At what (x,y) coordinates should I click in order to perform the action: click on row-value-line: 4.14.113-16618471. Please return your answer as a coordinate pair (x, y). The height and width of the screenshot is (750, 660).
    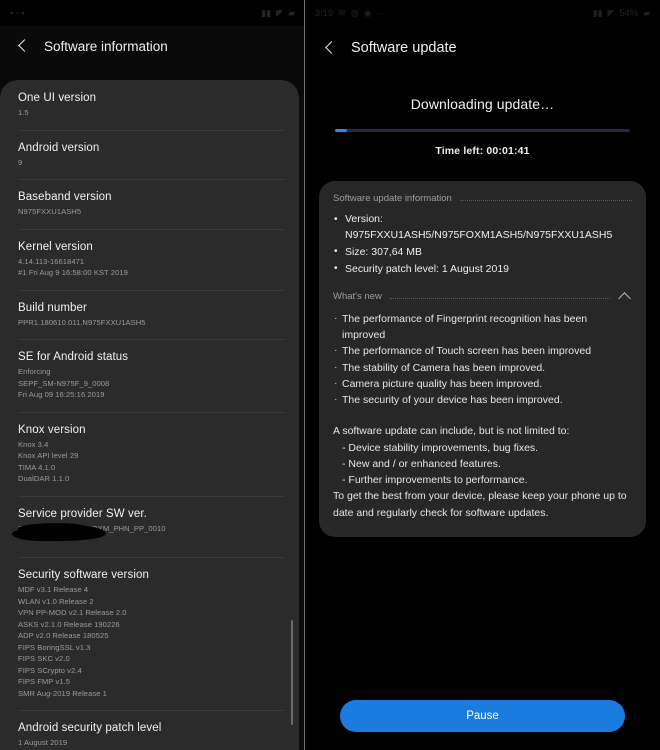
    Looking at the image, I should click on (51, 261).